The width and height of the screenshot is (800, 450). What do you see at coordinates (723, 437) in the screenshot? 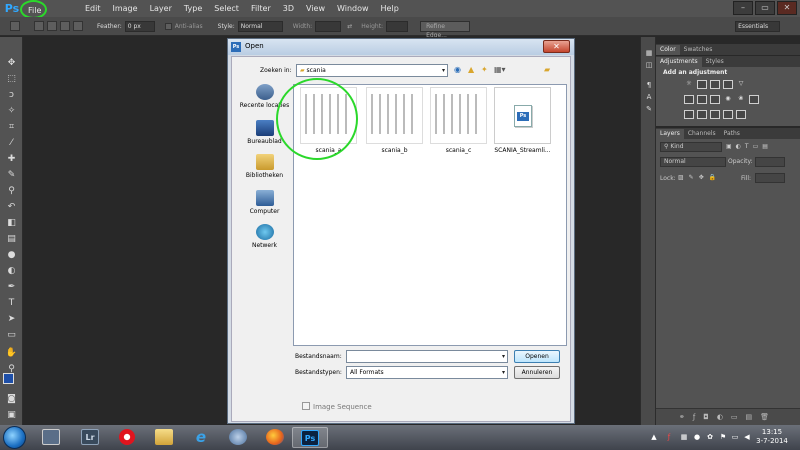
I see `tray-flag-icon: ⚑` at bounding box center [723, 437].